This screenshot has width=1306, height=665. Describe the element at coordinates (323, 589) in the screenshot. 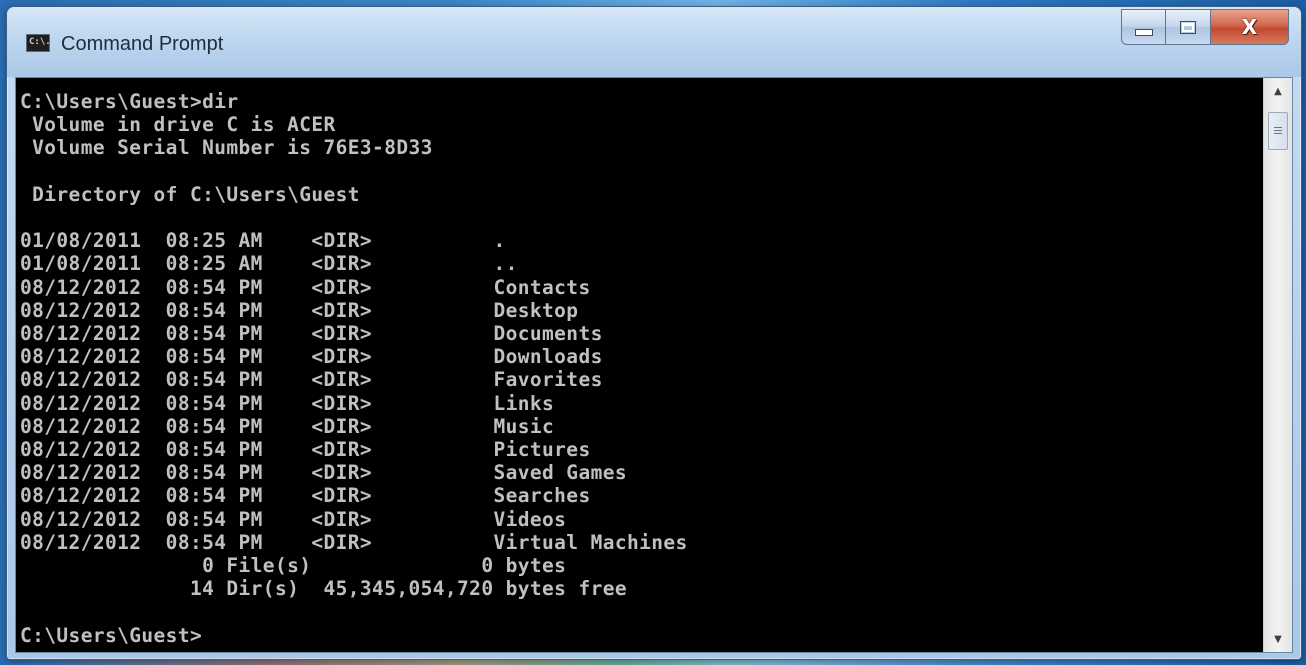

I see `console-line: 14 Dir(s) 45,345,054,720 bytes free` at that location.